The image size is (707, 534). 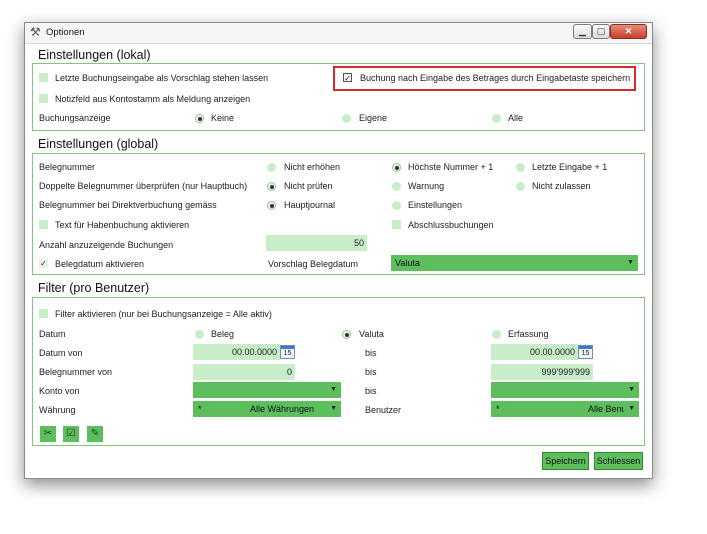 I want to click on radio-warnung, so click(x=396, y=186).